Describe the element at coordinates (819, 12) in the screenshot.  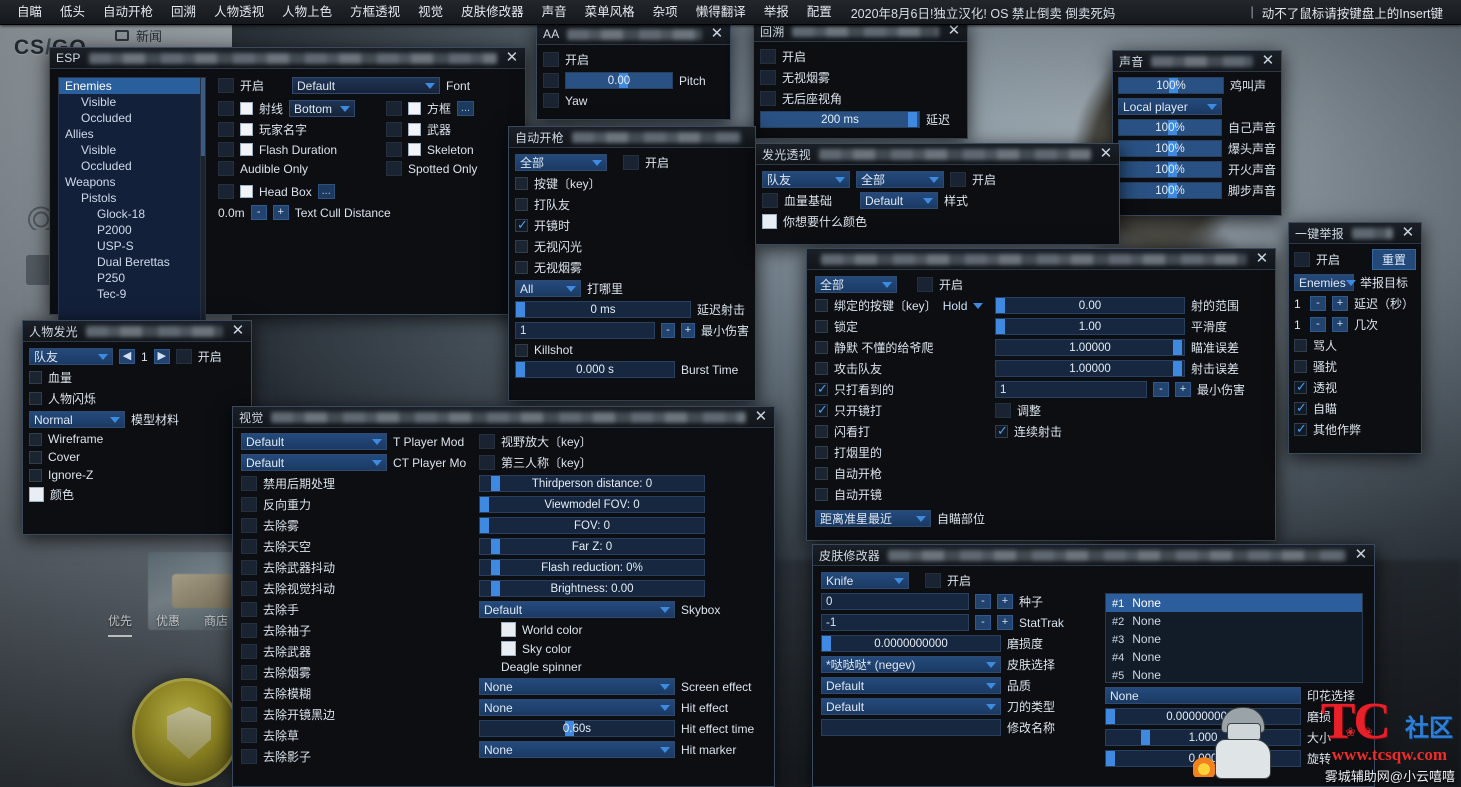
I see `menu-item-config: 配置` at that location.